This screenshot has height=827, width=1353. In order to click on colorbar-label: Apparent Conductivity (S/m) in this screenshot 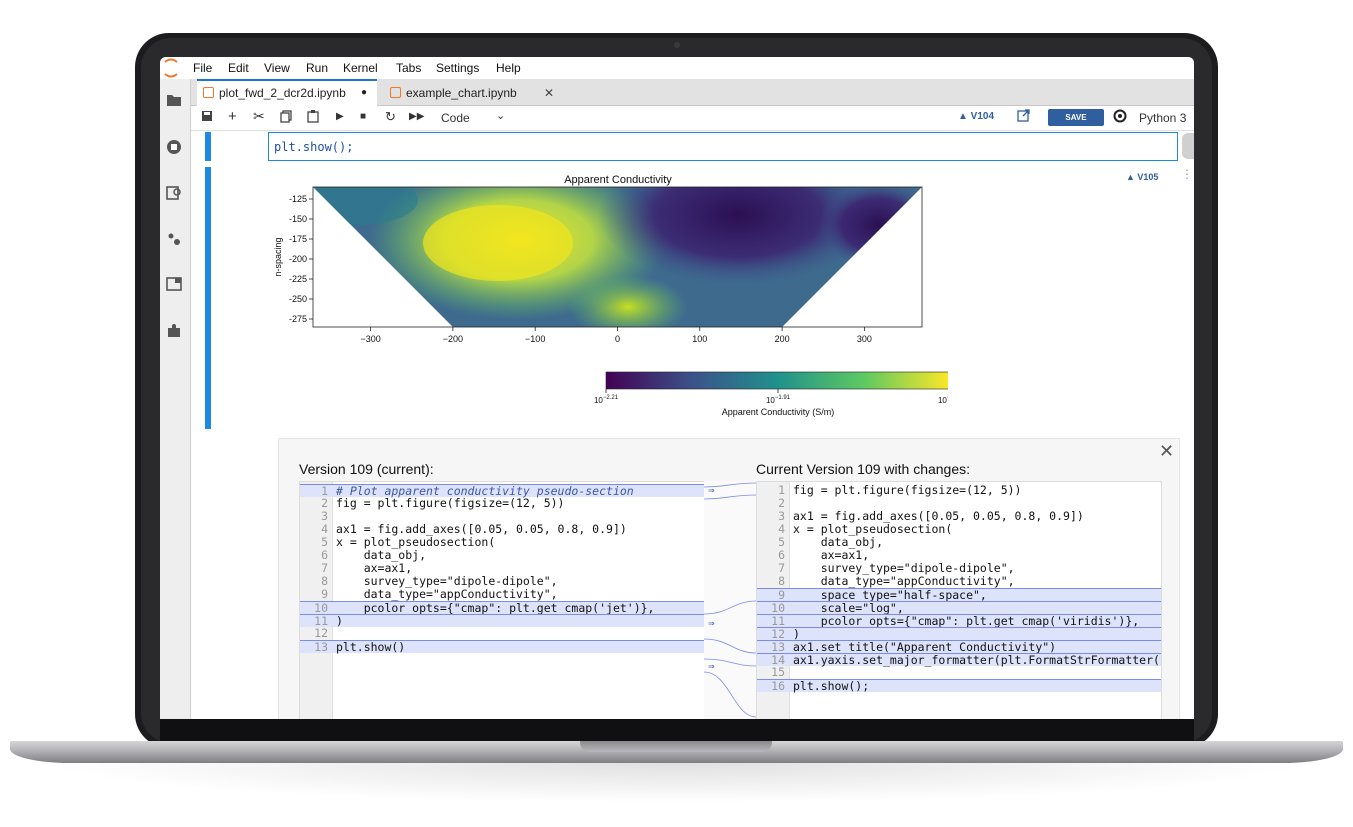, I will do `click(778, 412)`.